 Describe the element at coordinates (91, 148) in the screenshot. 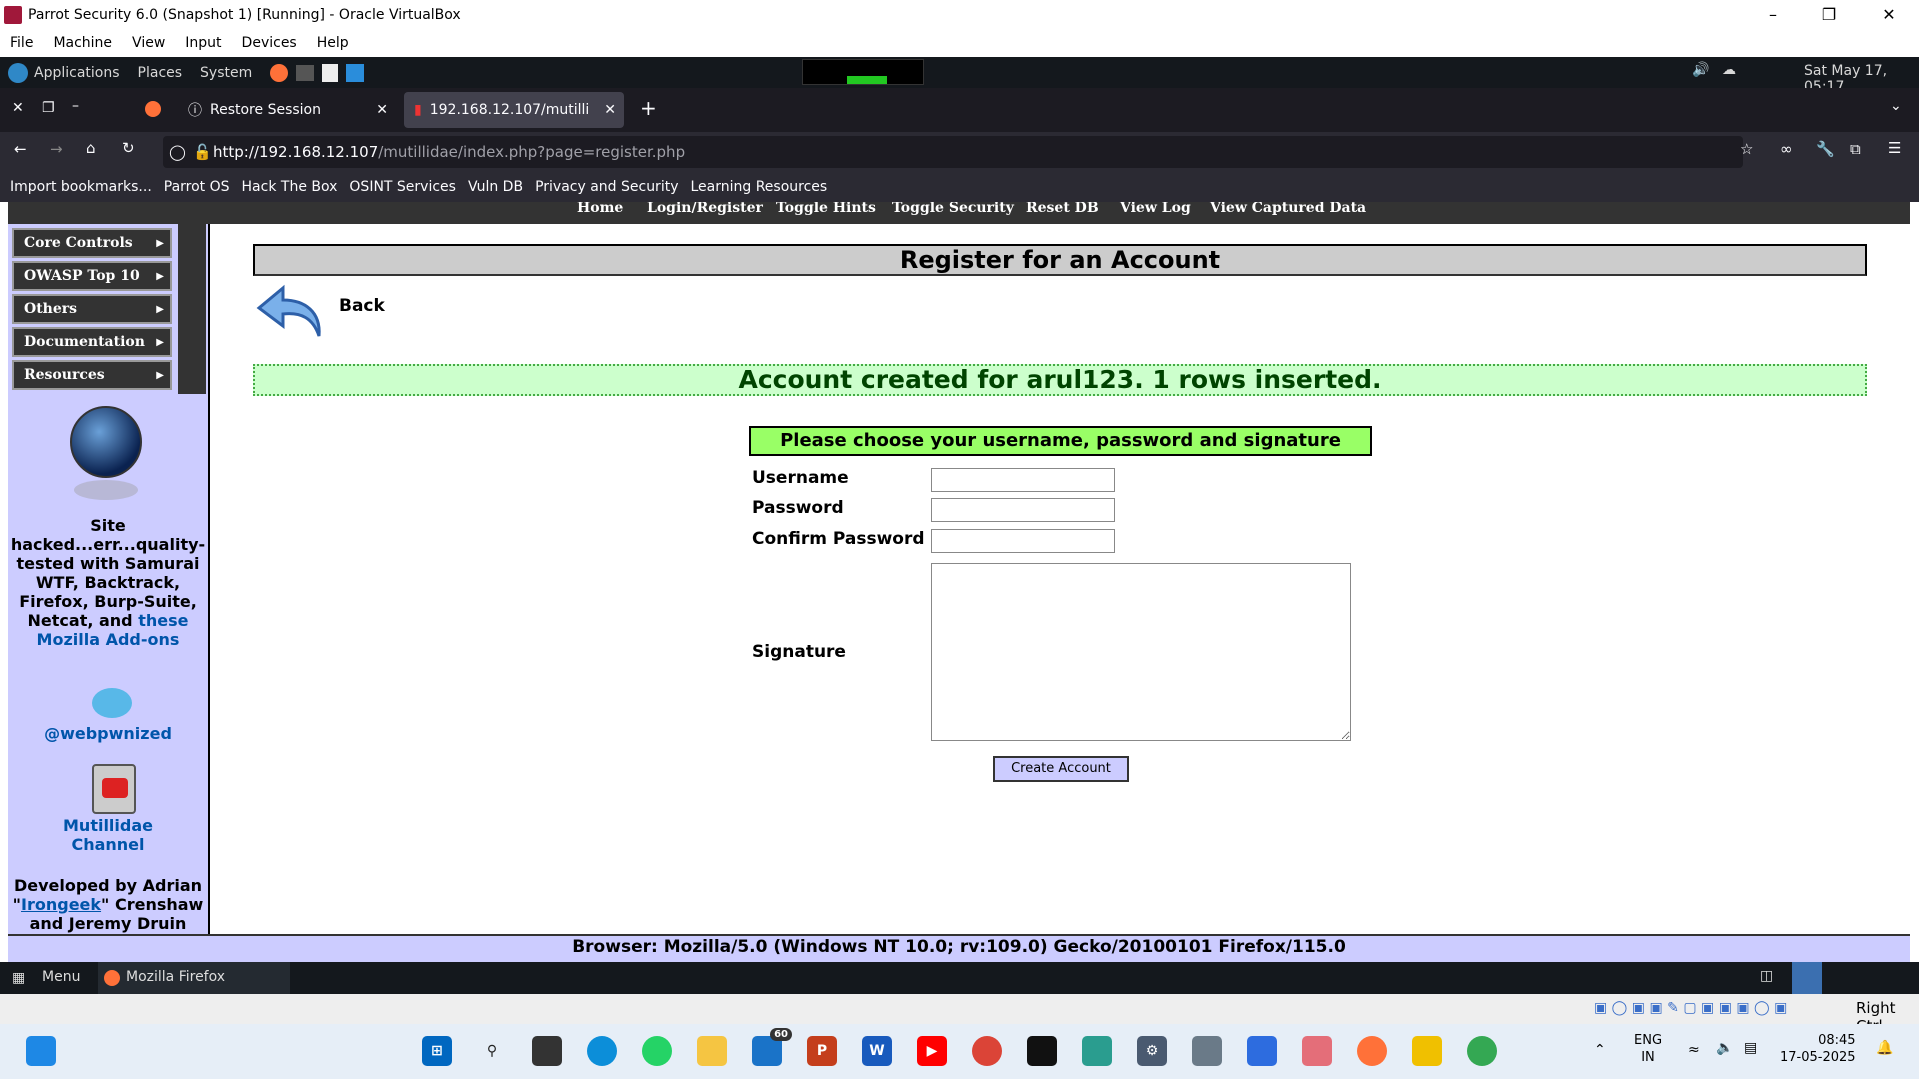

I see `home-icon: ⌂` at that location.